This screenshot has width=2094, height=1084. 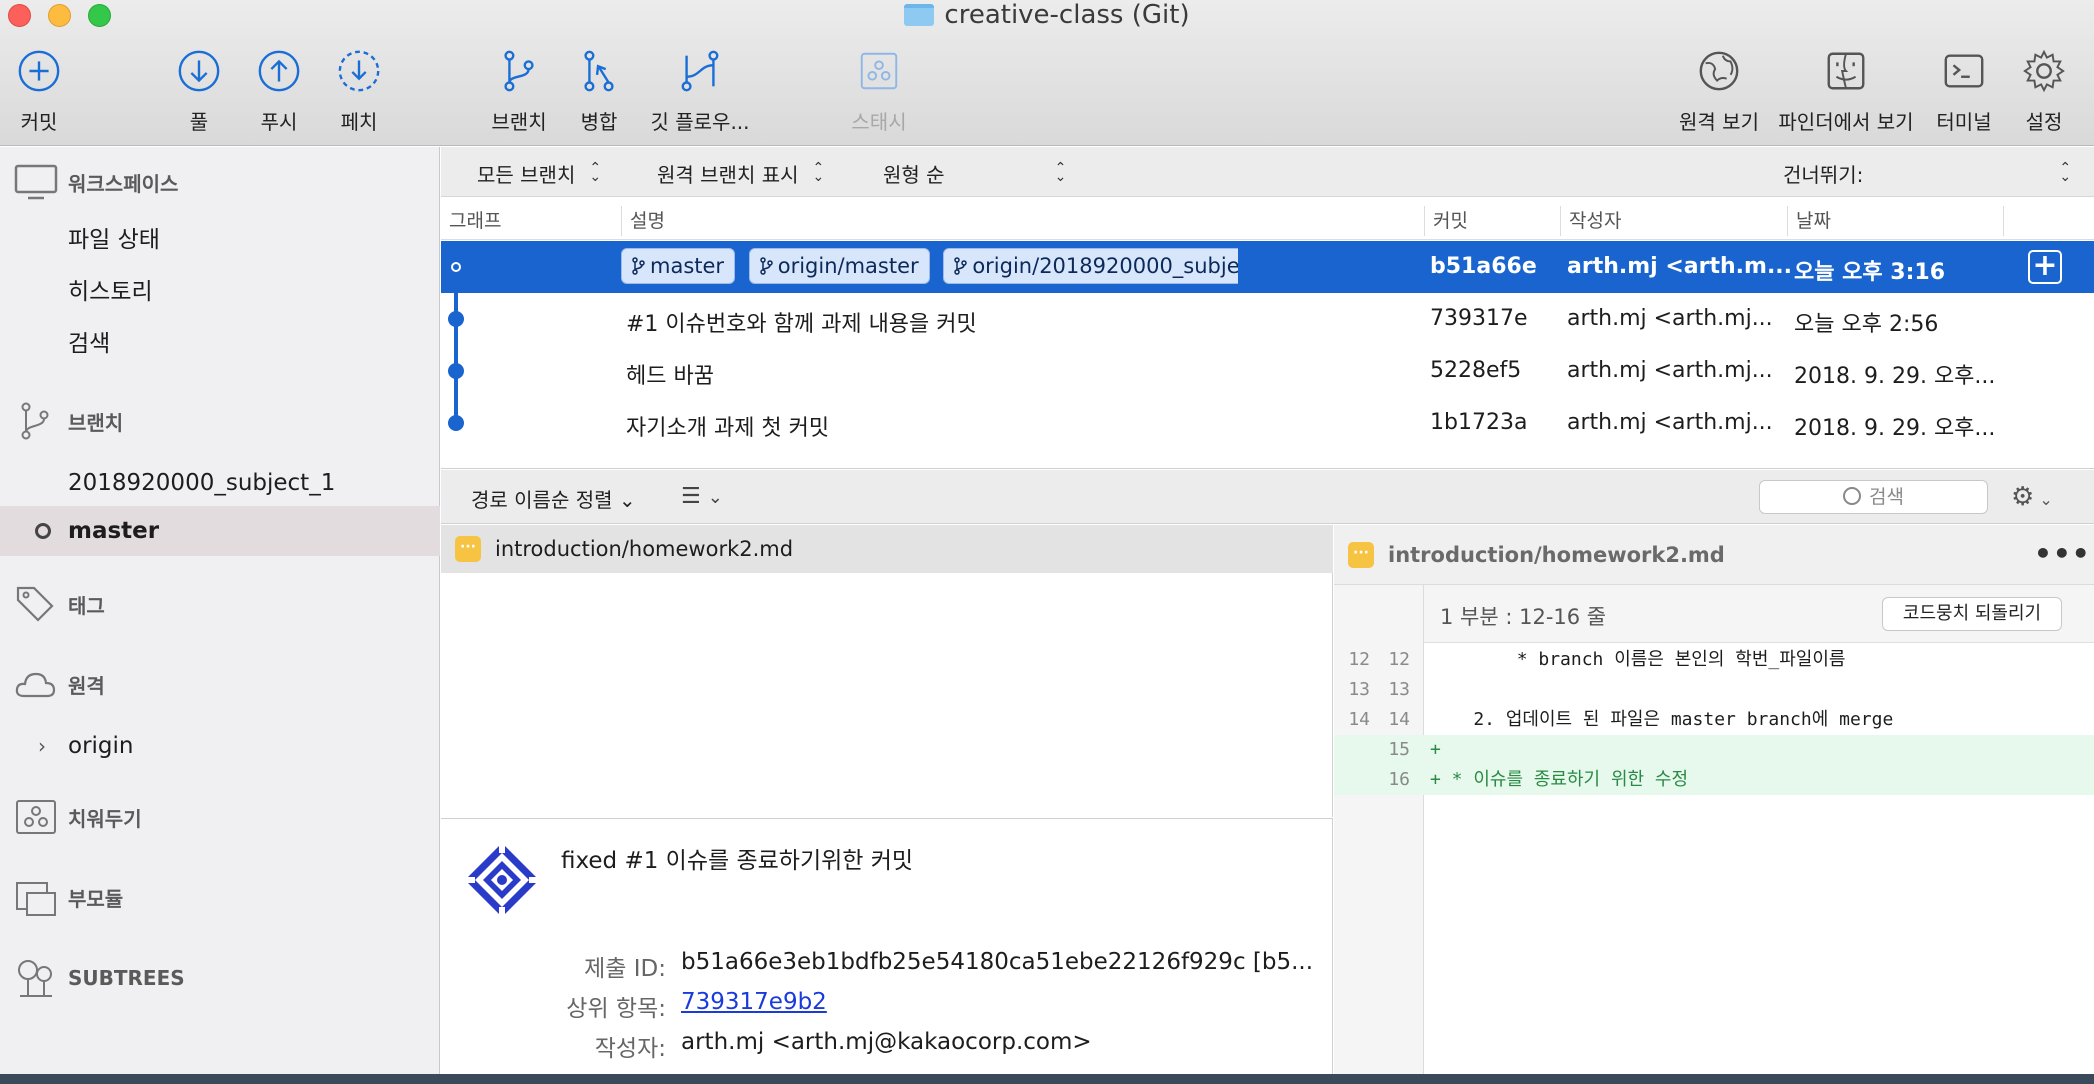 I want to click on fetch-button: 페치, so click(x=359, y=91).